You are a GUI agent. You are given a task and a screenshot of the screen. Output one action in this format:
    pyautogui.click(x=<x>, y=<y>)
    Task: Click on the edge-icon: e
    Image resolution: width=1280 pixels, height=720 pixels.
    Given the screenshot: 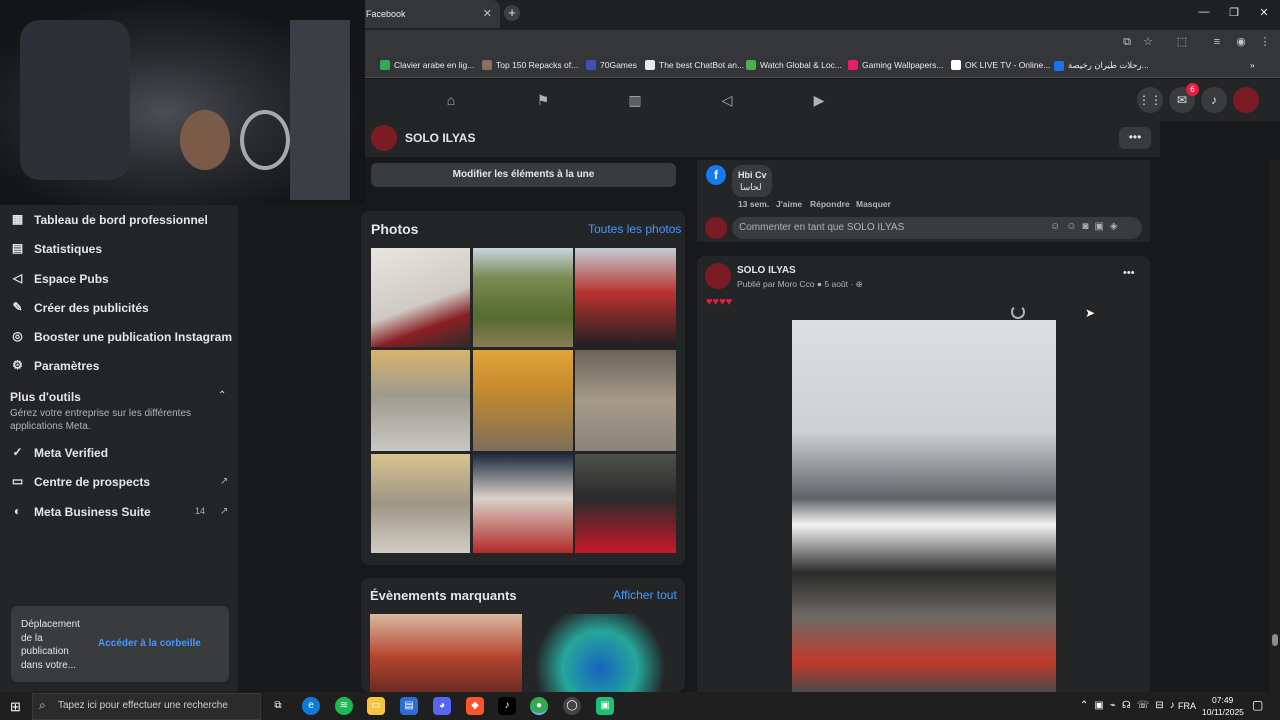 What is the action you would take?
    pyautogui.click(x=311, y=706)
    